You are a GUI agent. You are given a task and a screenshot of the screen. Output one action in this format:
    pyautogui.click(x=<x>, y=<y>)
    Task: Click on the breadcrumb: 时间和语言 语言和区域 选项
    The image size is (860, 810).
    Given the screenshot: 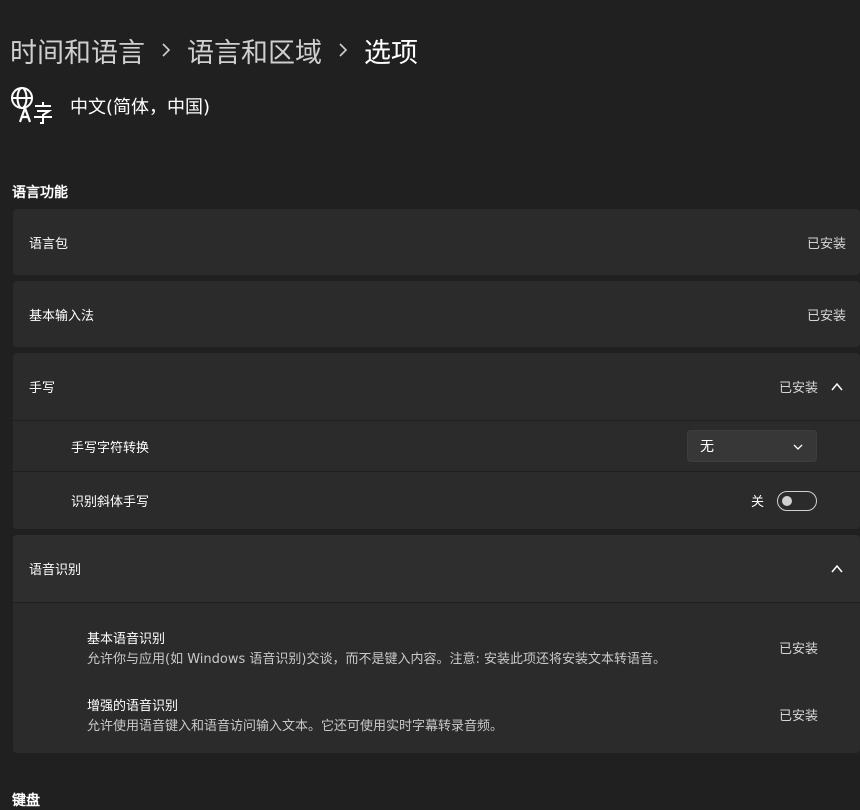 What is the action you would take?
    pyautogui.click(x=214, y=50)
    